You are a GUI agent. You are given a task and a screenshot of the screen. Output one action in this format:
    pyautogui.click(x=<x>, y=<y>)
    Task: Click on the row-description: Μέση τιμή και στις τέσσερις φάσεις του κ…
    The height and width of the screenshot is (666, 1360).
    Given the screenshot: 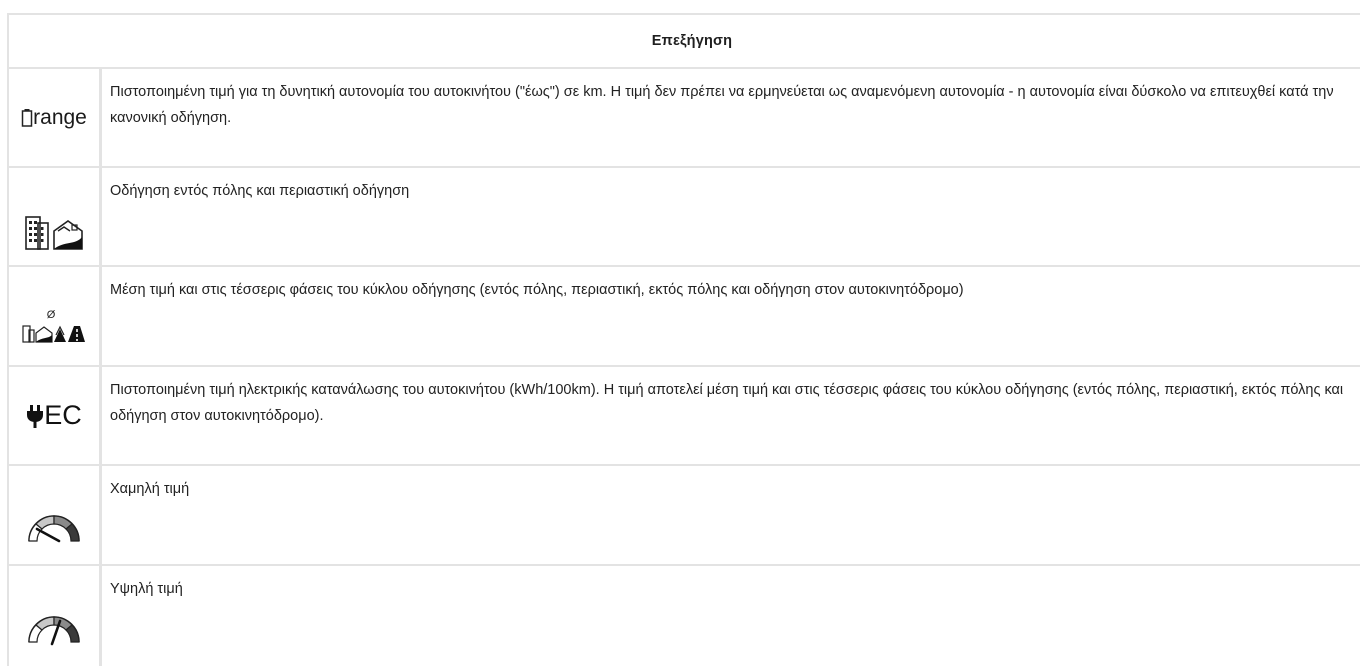 What is the action you would take?
    pyautogui.click(x=537, y=290)
    